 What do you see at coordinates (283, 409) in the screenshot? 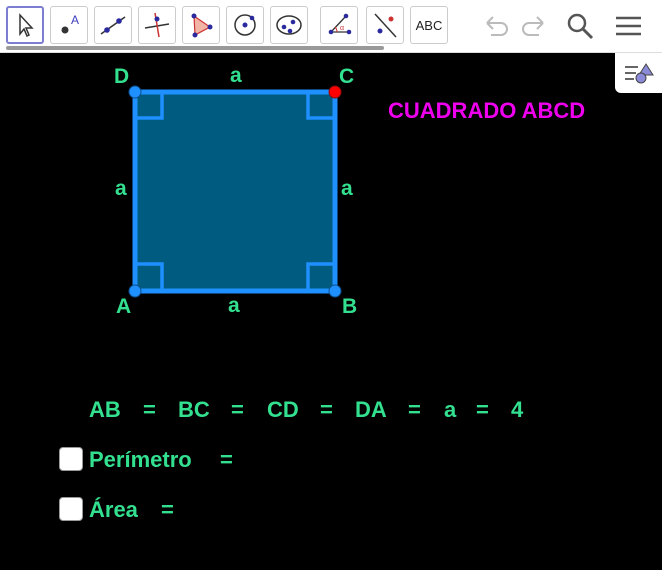
I see `equation-term-cd: CD` at bounding box center [283, 409].